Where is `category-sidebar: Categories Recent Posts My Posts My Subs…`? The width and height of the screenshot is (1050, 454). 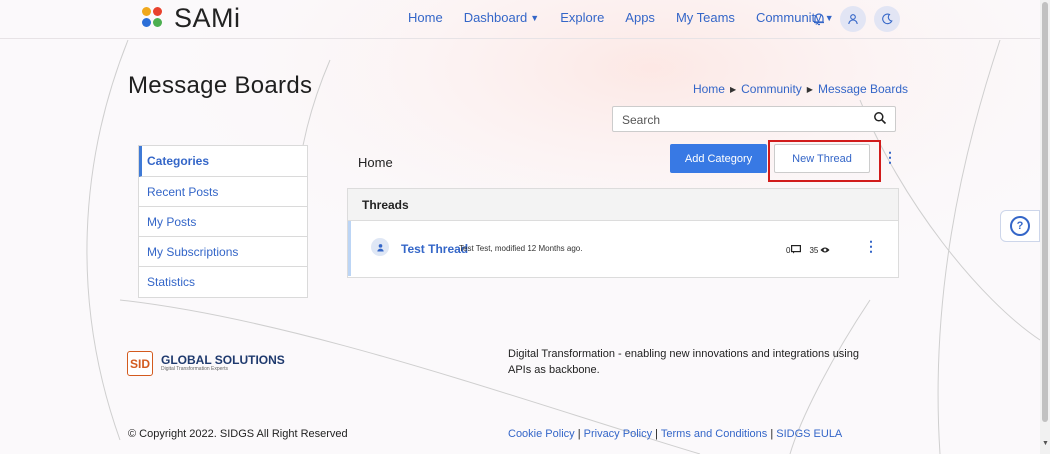
category-sidebar: Categories Recent Posts My Posts My Subs… is located at coordinates (223, 221).